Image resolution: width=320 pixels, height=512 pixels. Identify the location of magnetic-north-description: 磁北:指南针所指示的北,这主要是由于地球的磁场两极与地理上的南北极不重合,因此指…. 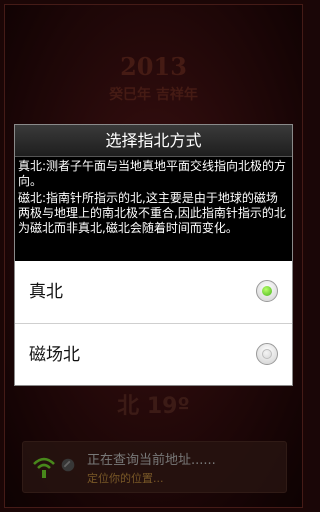
(152, 213).